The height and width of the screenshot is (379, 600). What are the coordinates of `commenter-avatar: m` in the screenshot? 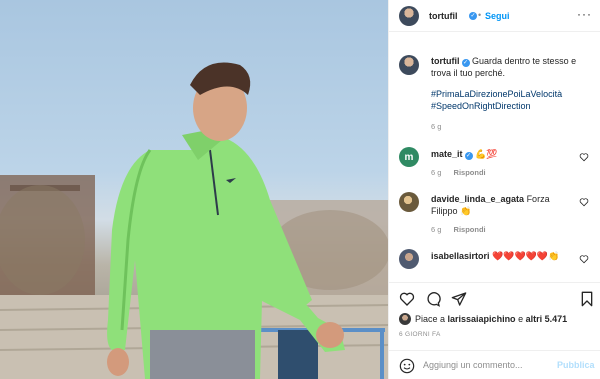 It's located at (409, 157).